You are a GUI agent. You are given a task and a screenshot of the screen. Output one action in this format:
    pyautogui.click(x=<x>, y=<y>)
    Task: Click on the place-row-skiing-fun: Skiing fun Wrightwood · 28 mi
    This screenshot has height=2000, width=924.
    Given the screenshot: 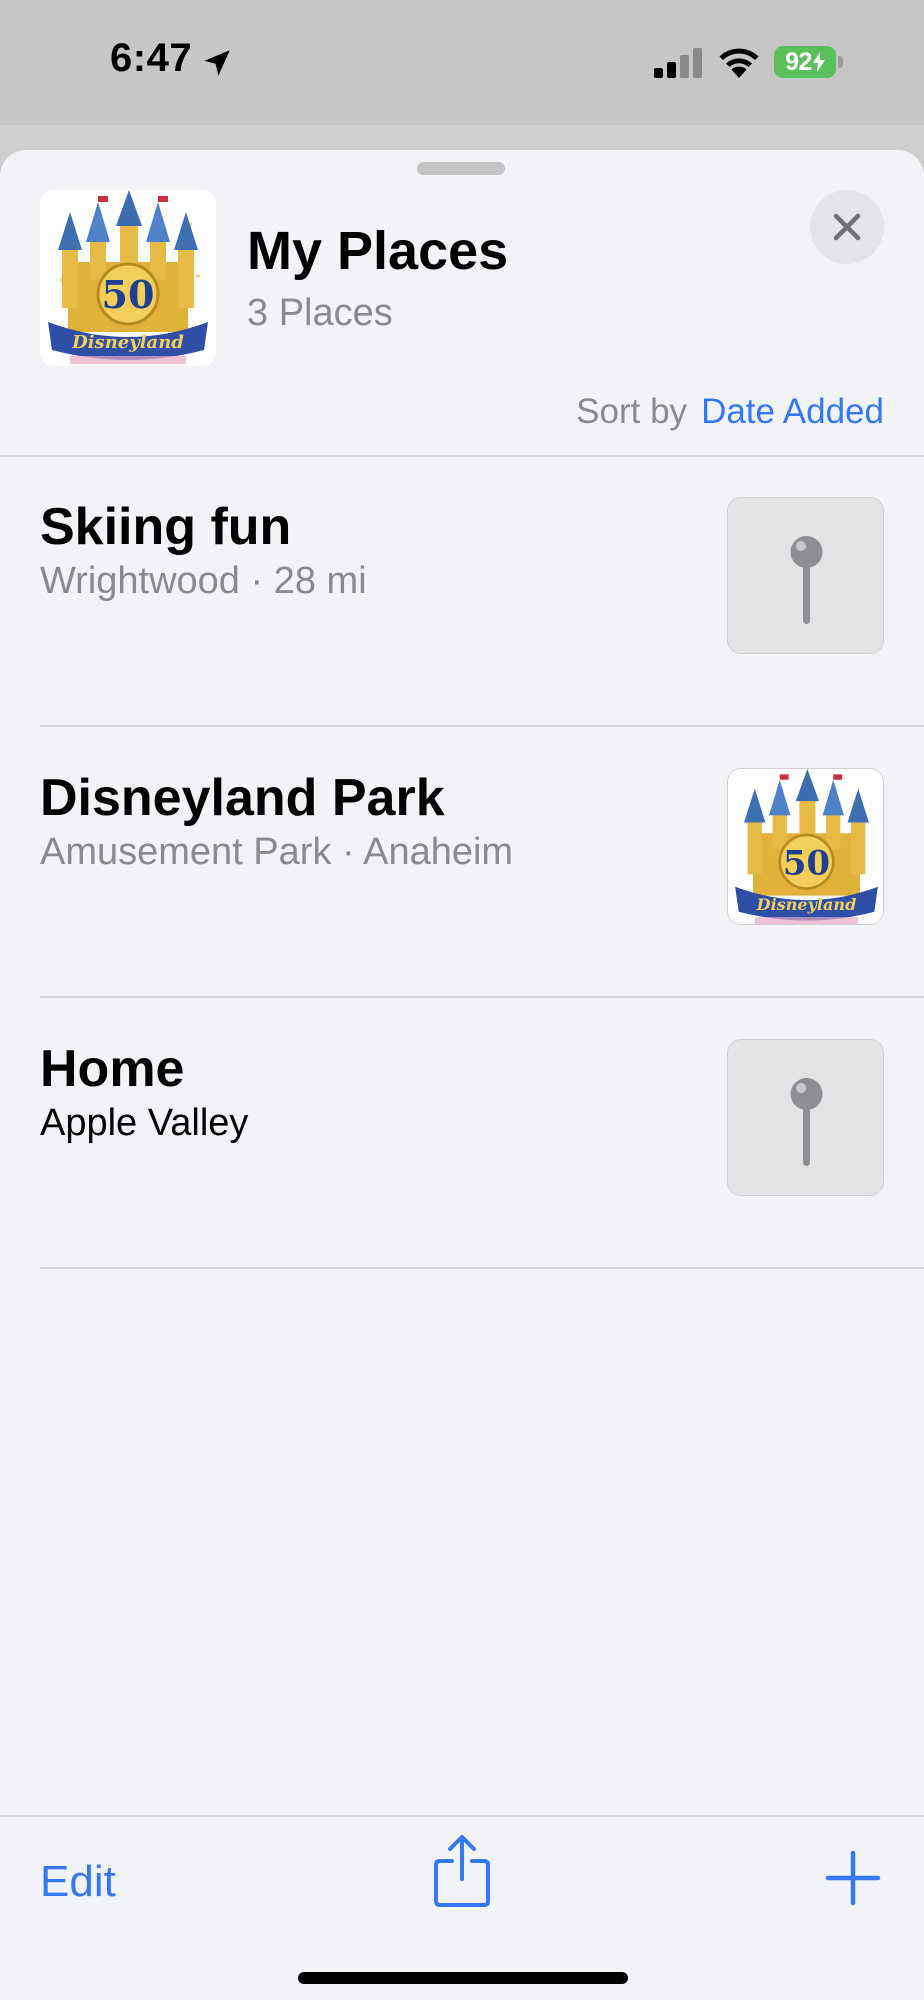 What is the action you would take?
    pyautogui.click(x=462, y=592)
    